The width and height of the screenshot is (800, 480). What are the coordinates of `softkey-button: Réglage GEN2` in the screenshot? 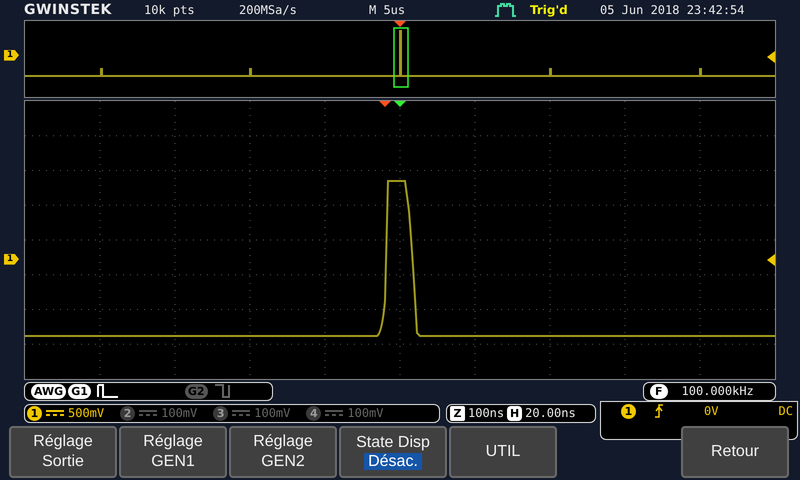 It's located at (283, 452).